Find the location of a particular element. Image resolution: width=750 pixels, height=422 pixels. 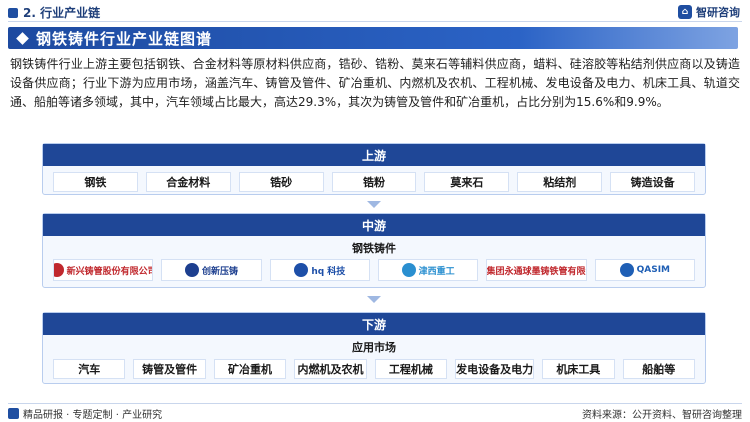

upstream-item: 锆粉 is located at coordinates (374, 182).